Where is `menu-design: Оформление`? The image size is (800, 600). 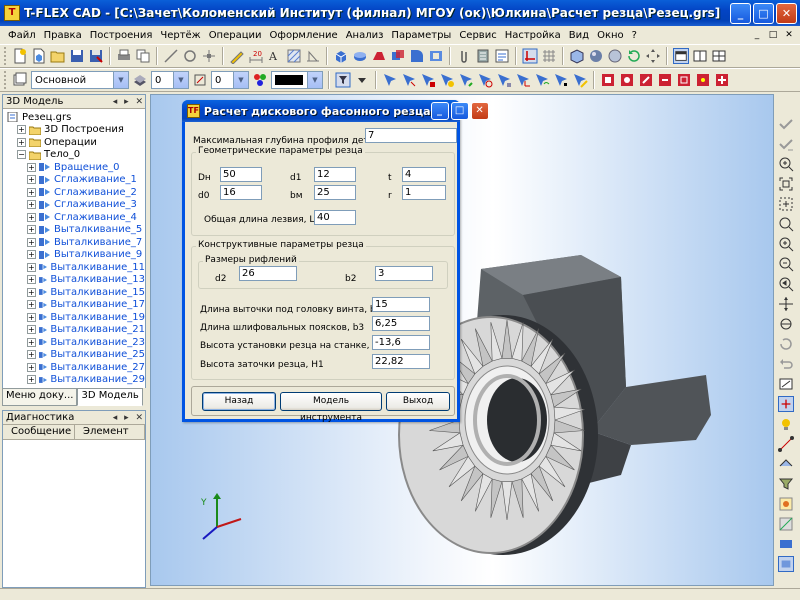 menu-design: Оформление is located at coordinates (304, 35).